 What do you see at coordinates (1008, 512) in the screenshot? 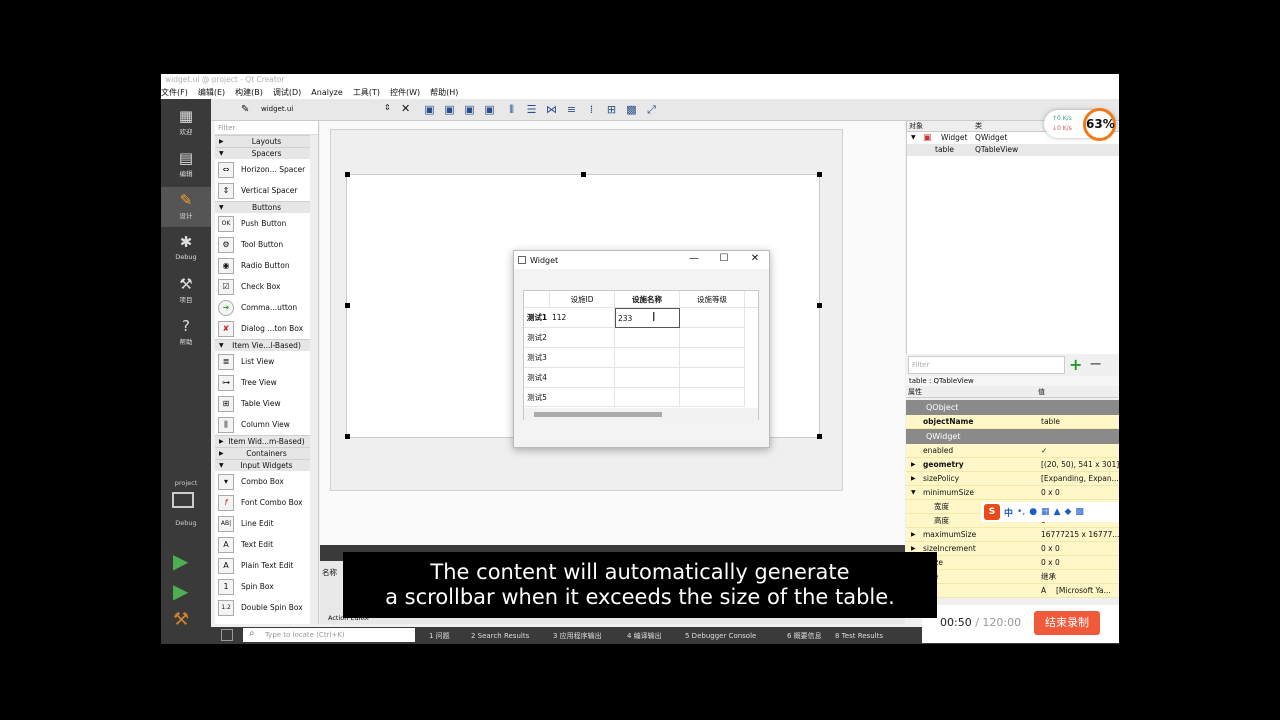
I see `ime-mode-icon: 中` at bounding box center [1008, 512].